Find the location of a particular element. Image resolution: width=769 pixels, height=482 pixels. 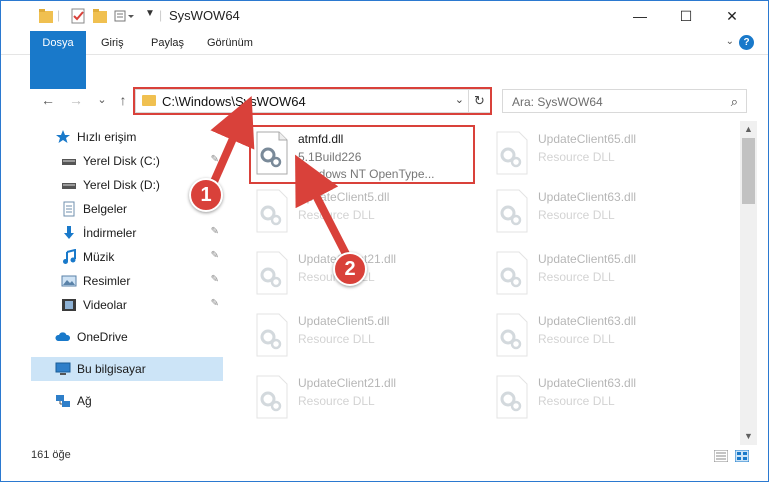

sidebar-item-videos: Videolar ✎ is located at coordinates (127, 305).